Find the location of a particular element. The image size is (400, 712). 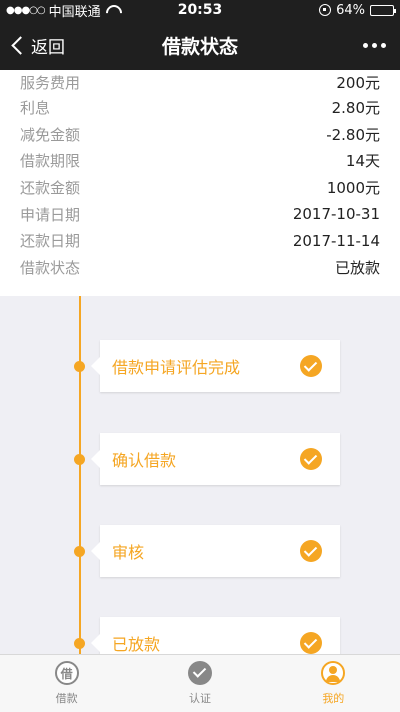

more-options-button is located at coordinates (345, 45).